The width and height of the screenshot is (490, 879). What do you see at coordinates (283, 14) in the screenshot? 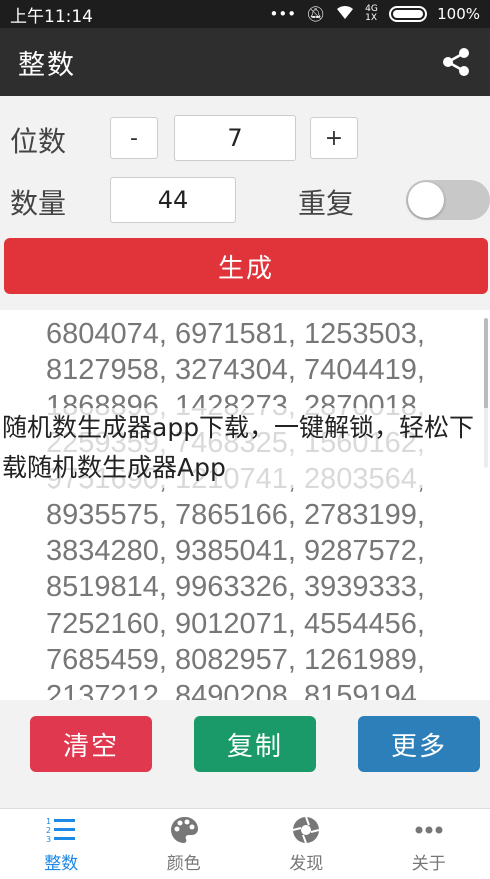
I see `more-icon: •••` at bounding box center [283, 14].